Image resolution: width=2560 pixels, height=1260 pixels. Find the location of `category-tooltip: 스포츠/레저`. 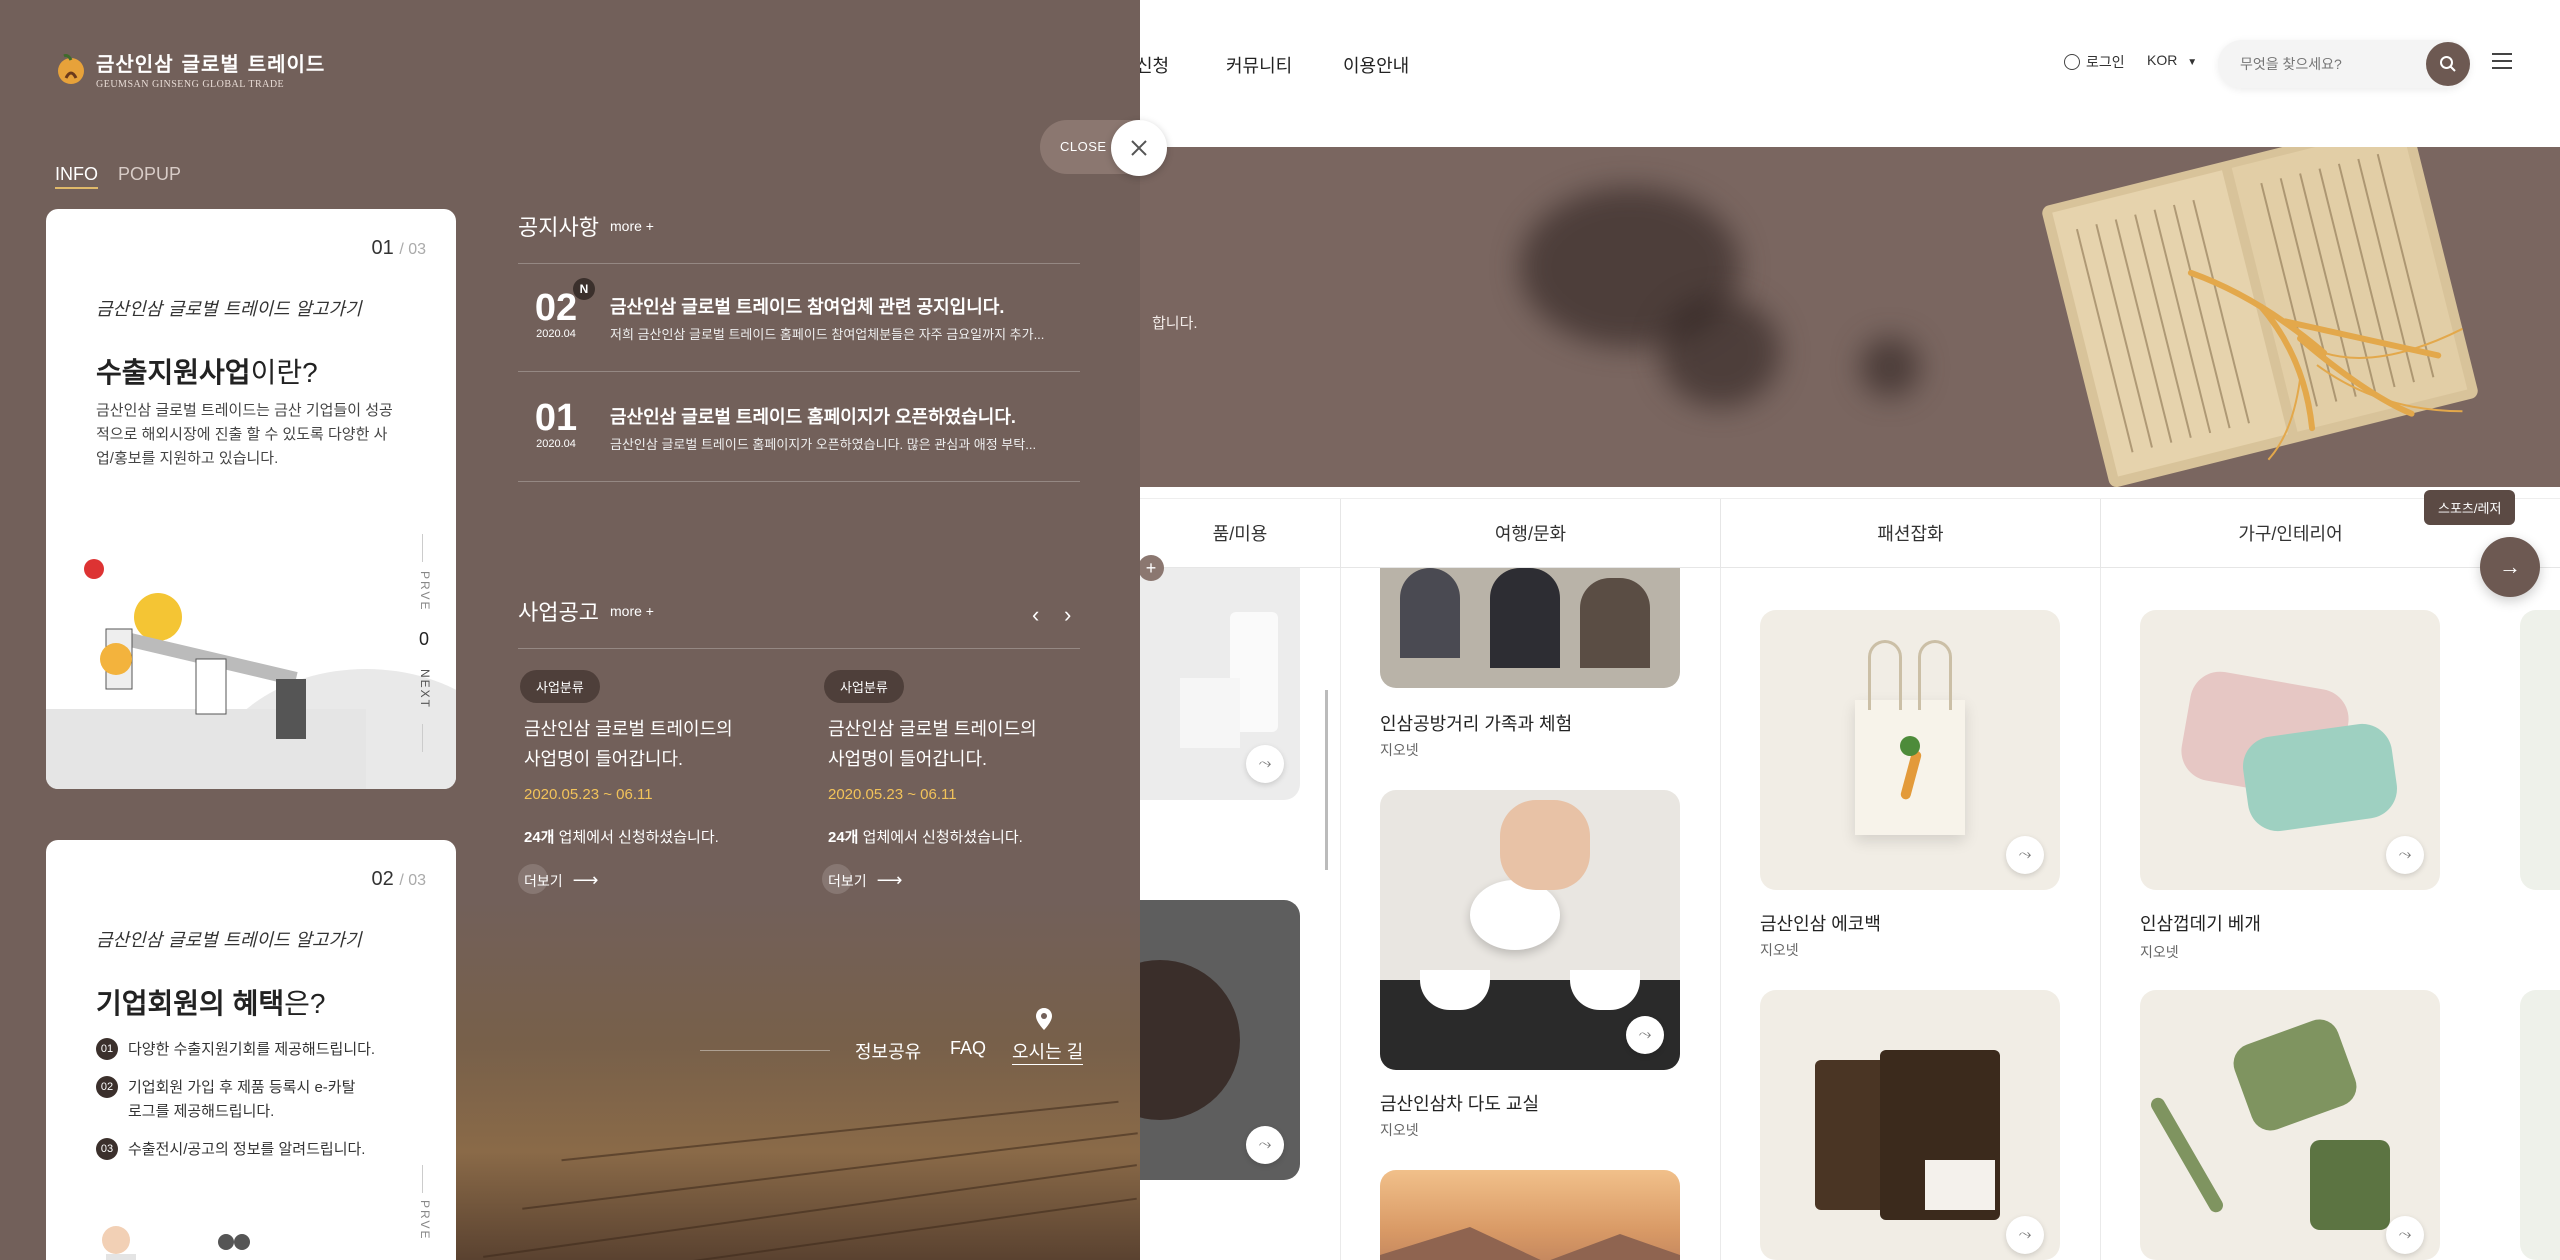

category-tooltip: 스포츠/레저 is located at coordinates (2470, 507).